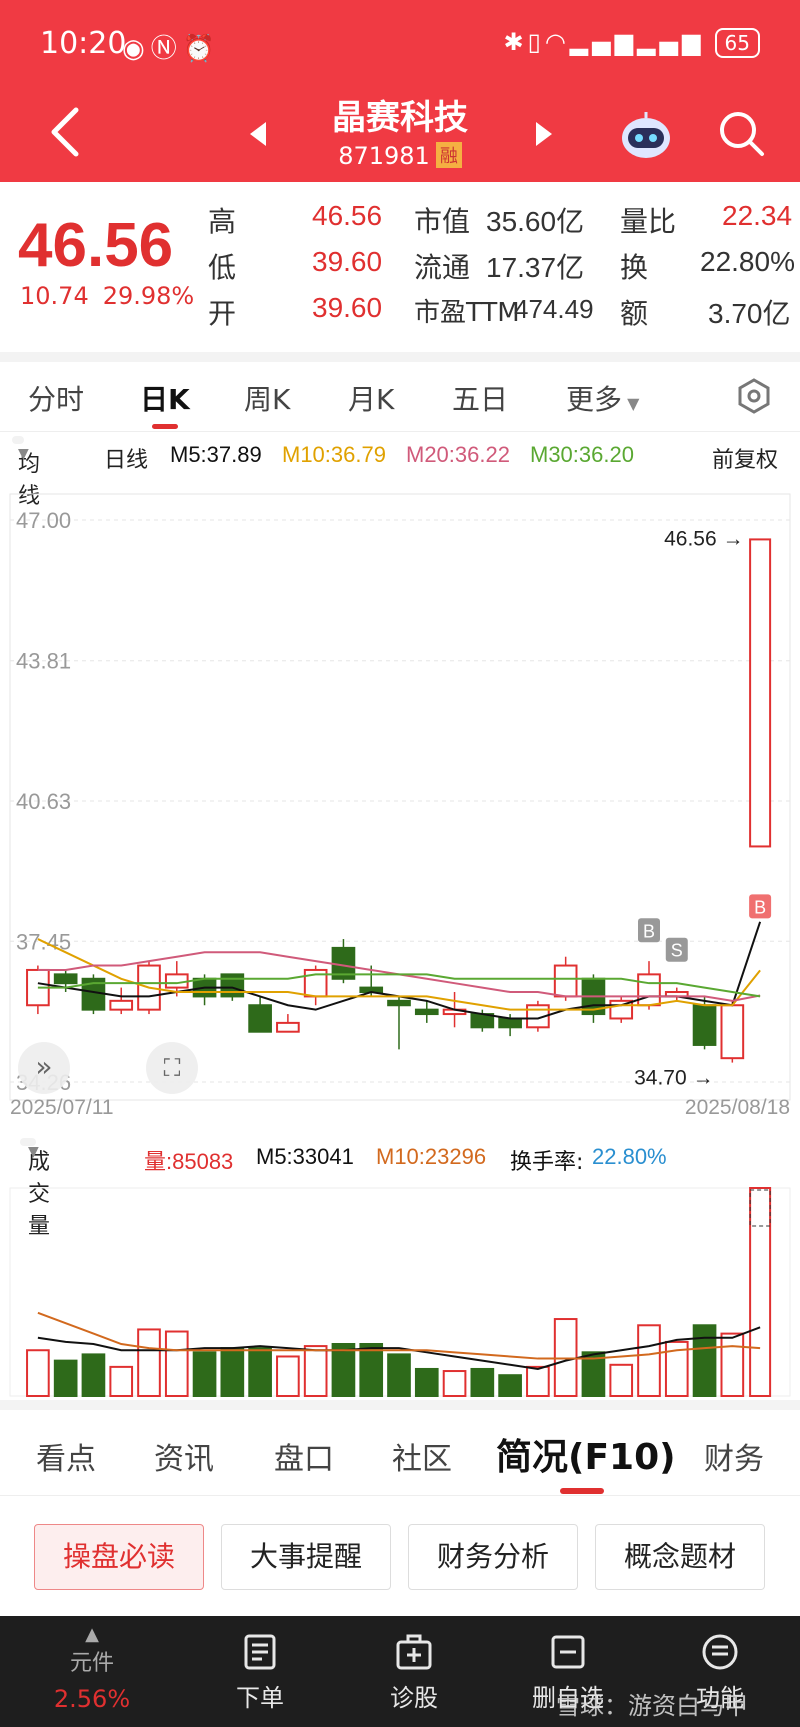 This screenshot has height=1727, width=800. Describe the element at coordinates (649, 931) in the screenshot. I see `buy-marker: B` at that location.